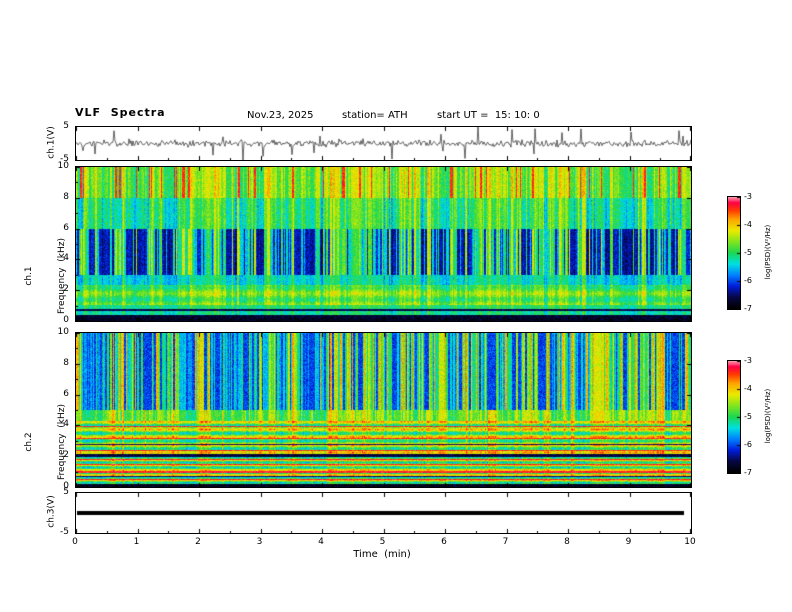  I want to click on colorbar-ch1, so click(734, 253).